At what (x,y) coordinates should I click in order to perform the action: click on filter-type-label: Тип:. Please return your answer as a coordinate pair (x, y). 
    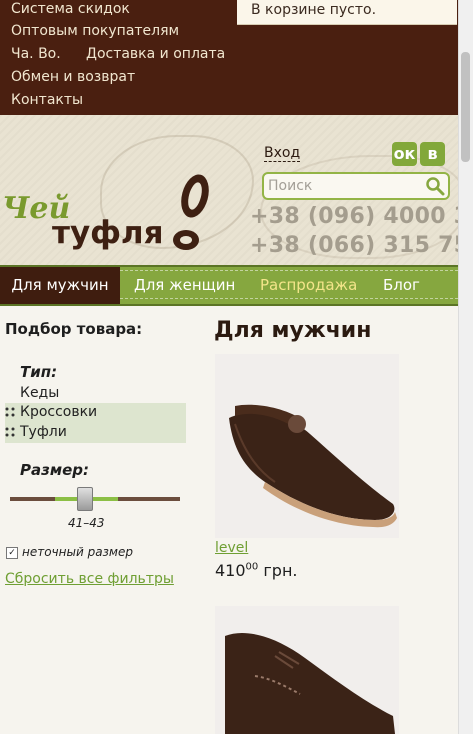
    Looking at the image, I should click on (39, 372).